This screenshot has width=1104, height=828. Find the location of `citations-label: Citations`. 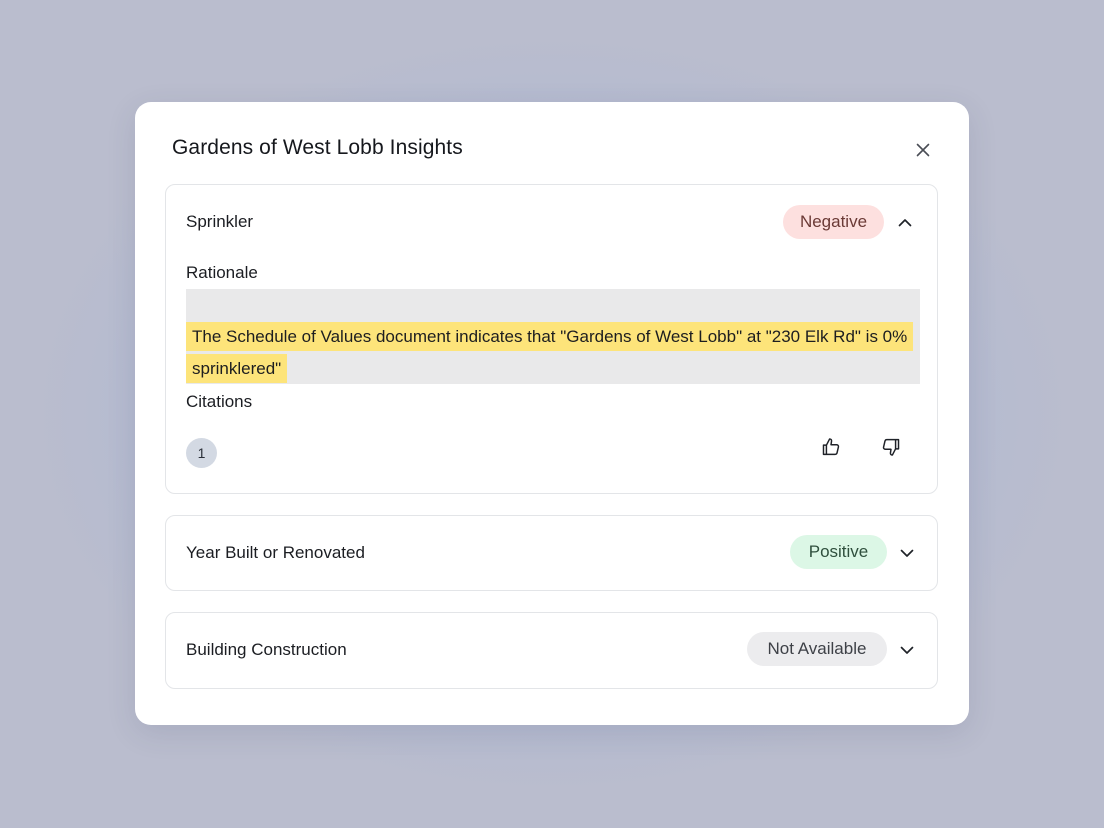

citations-label: Citations is located at coordinates (219, 401).